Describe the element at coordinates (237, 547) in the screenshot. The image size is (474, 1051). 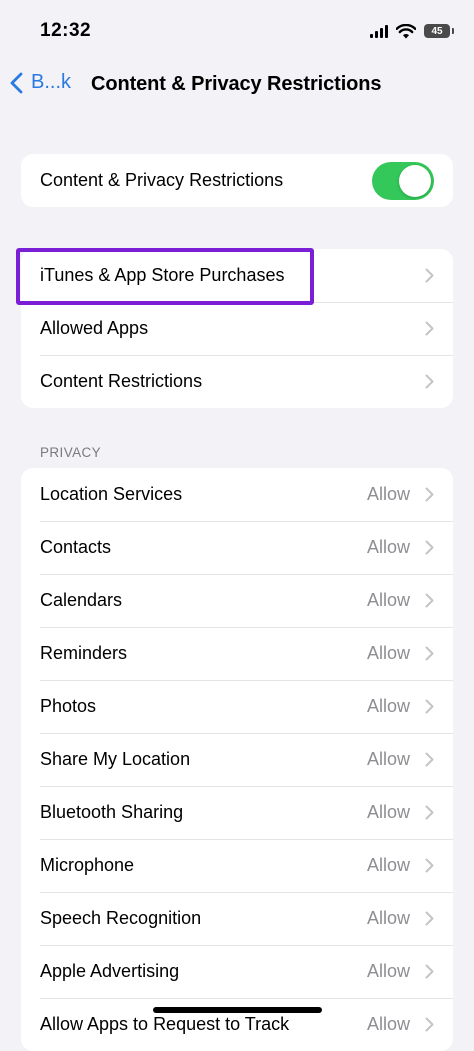
I see `list-item-contacts: Contacts Allow` at that location.